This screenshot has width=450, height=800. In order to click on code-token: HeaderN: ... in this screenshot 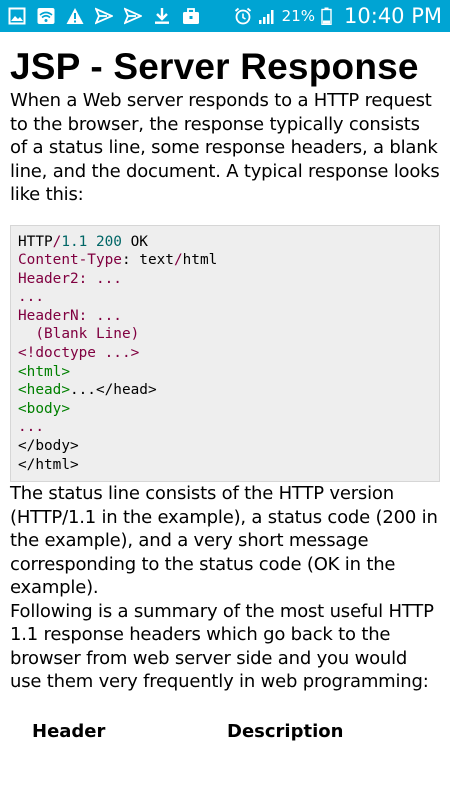, I will do `click(70, 315)`.